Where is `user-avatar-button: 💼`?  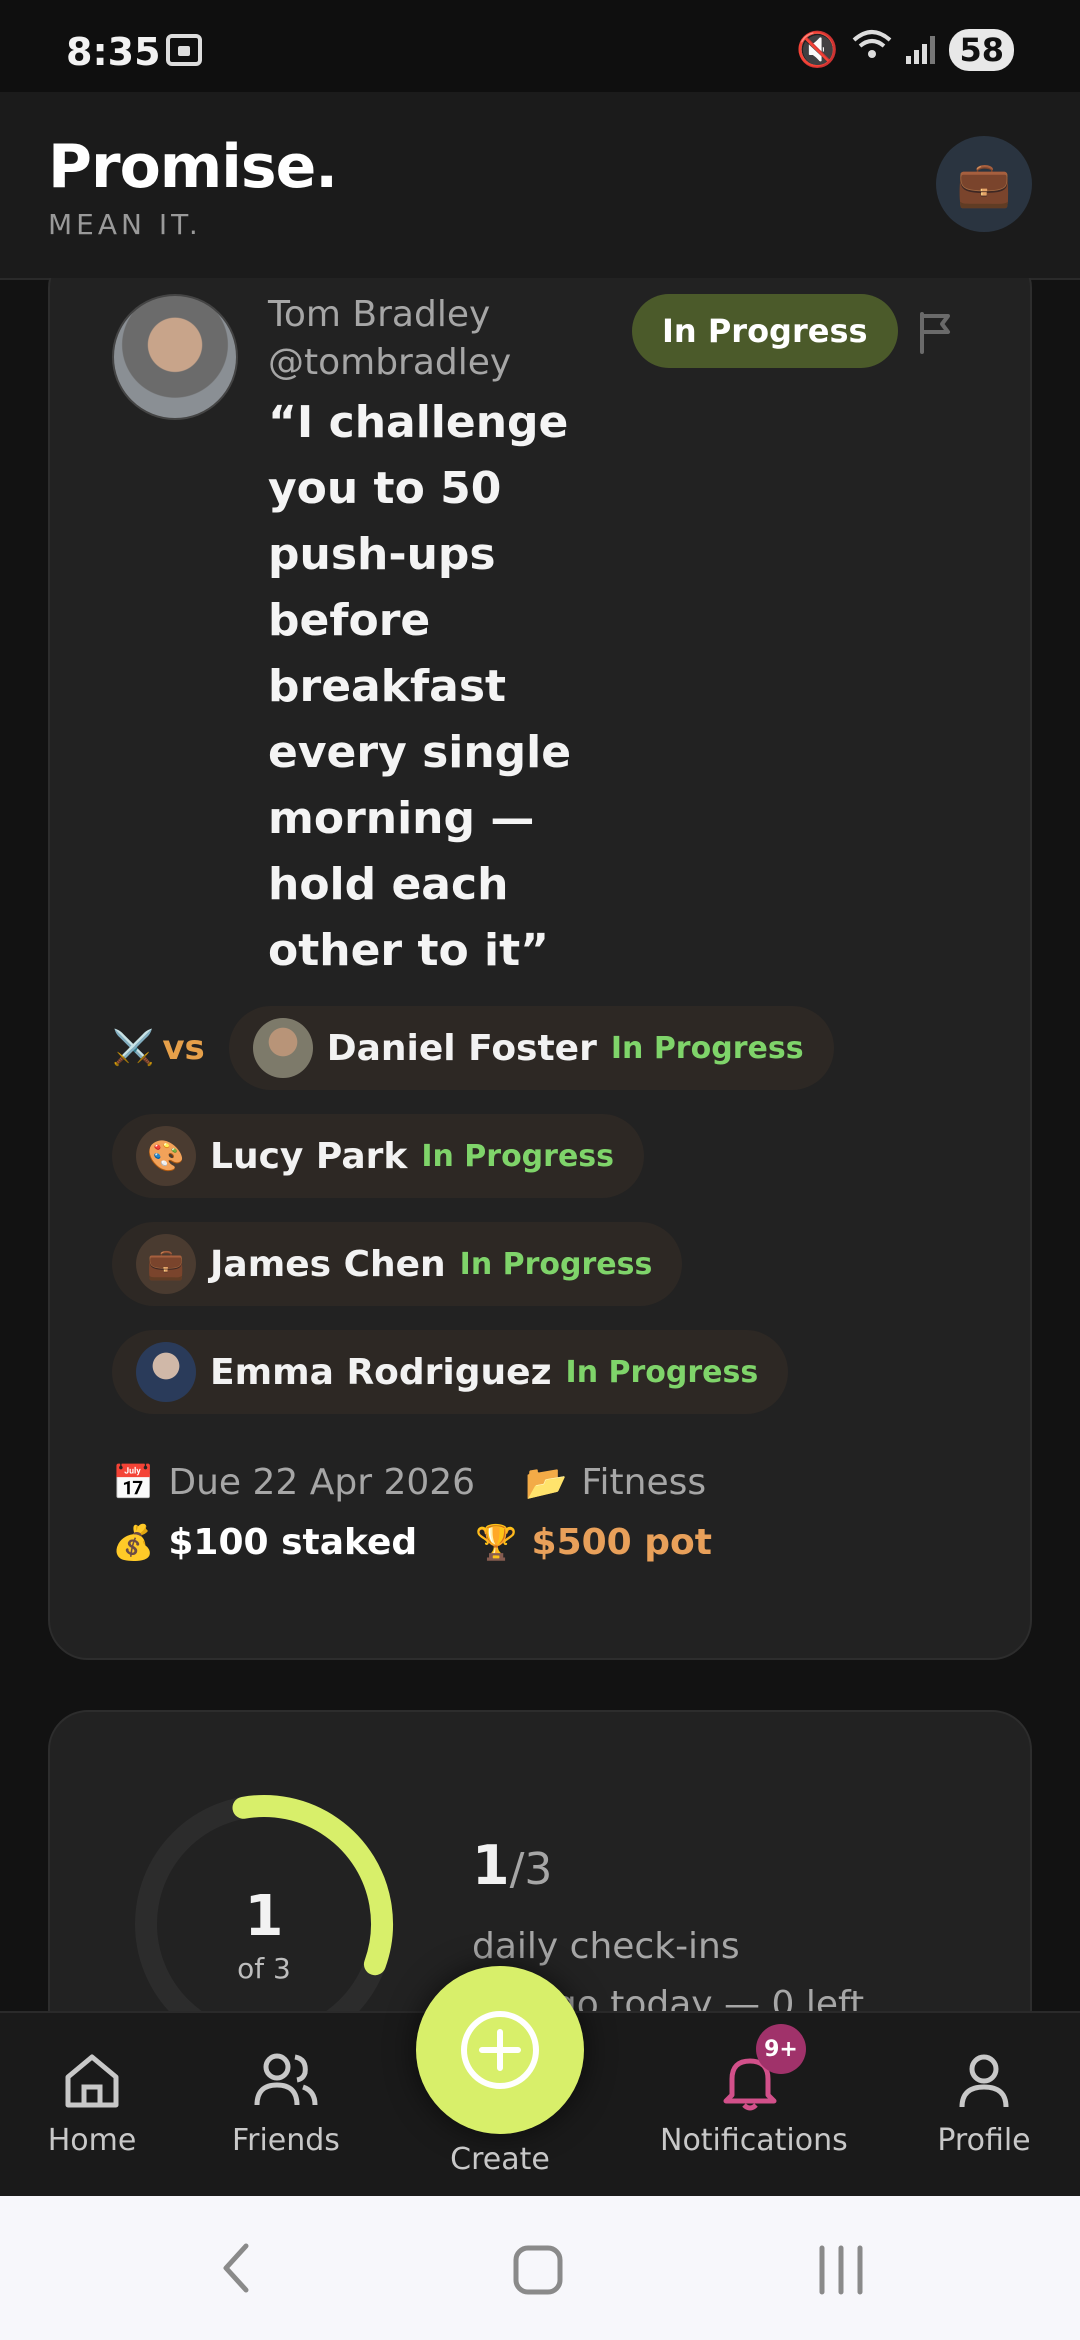 user-avatar-button: 💼 is located at coordinates (984, 184).